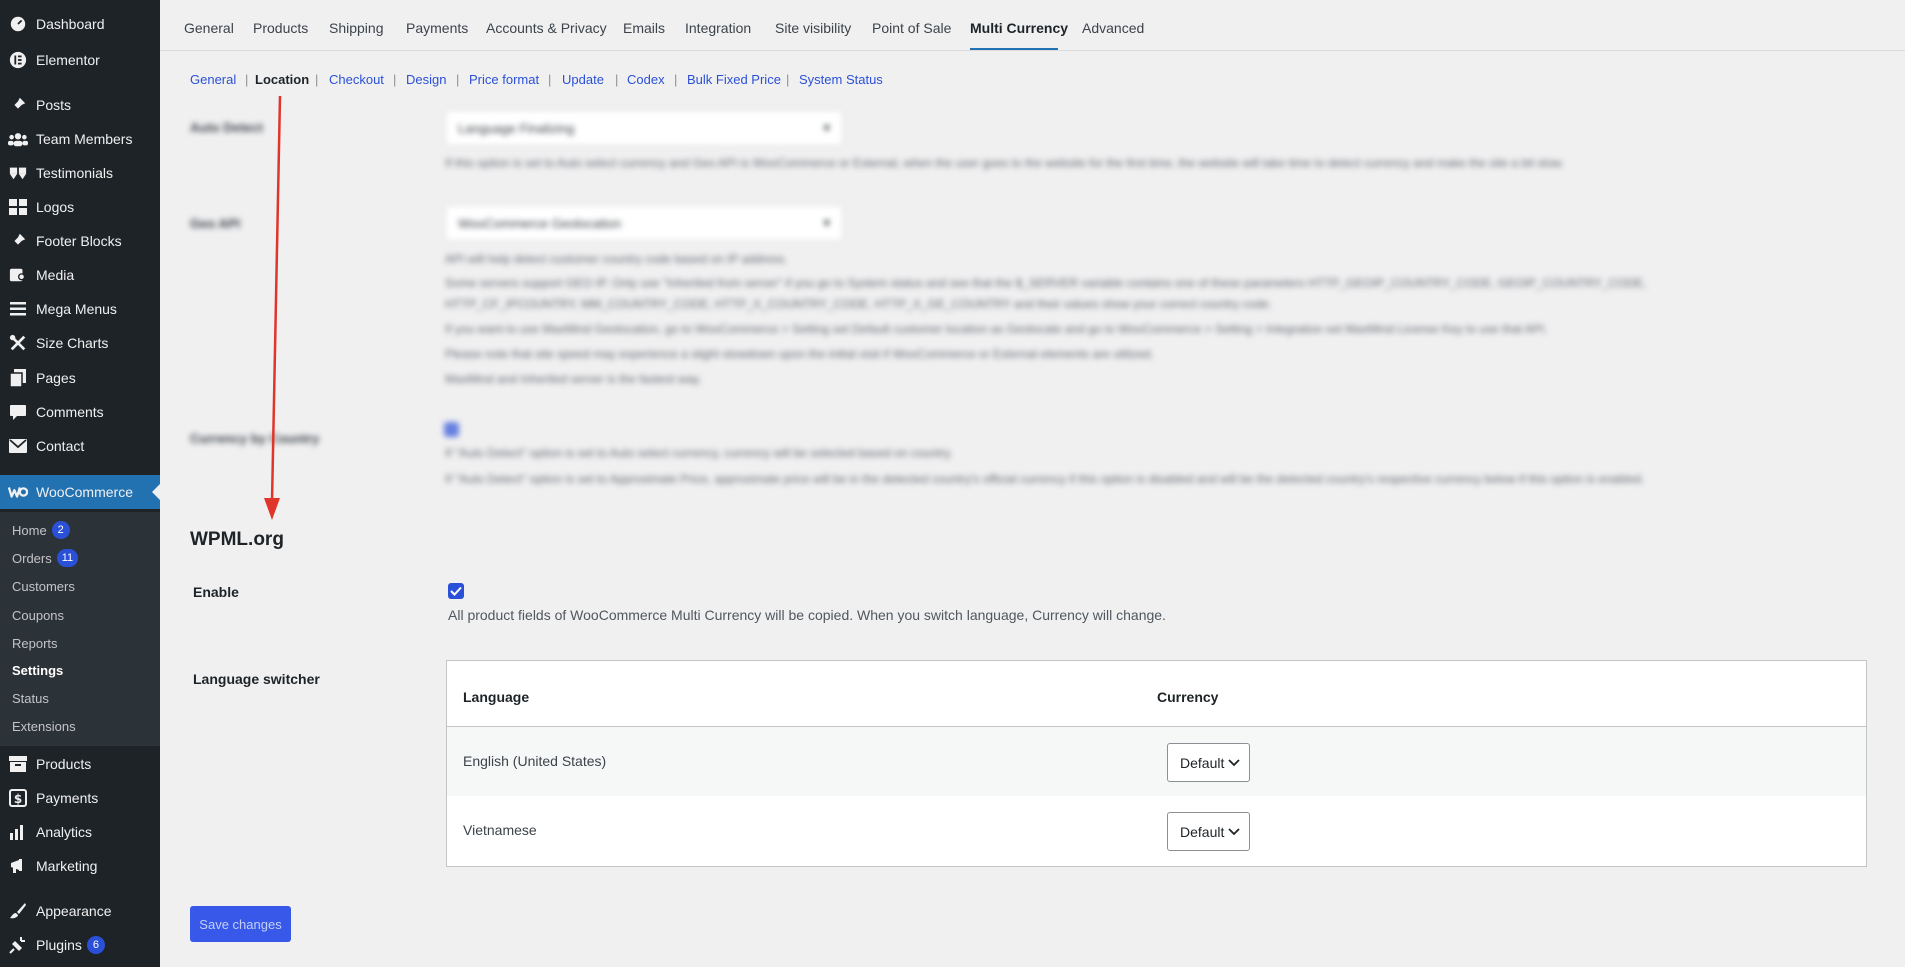  Describe the element at coordinates (30, 698) in the screenshot. I see `submenu-status: Status` at that location.